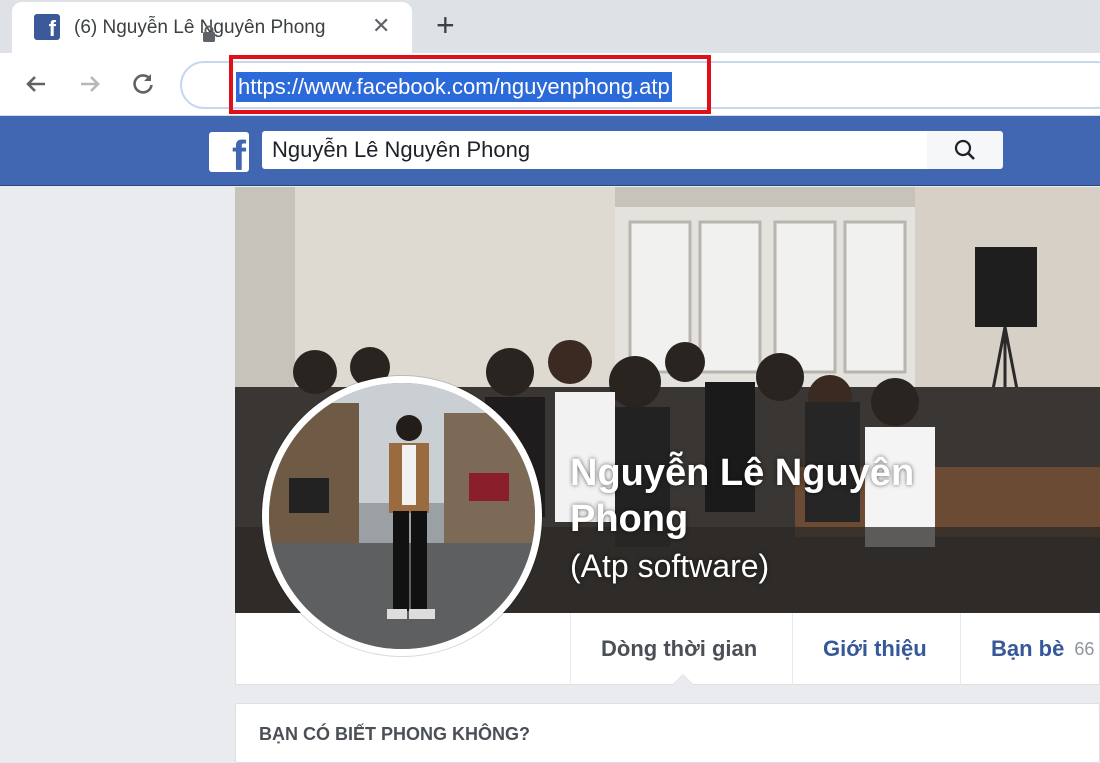 This screenshot has height=763, width=1100. I want to click on profile-alternate-name: (Atp software), so click(670, 566).